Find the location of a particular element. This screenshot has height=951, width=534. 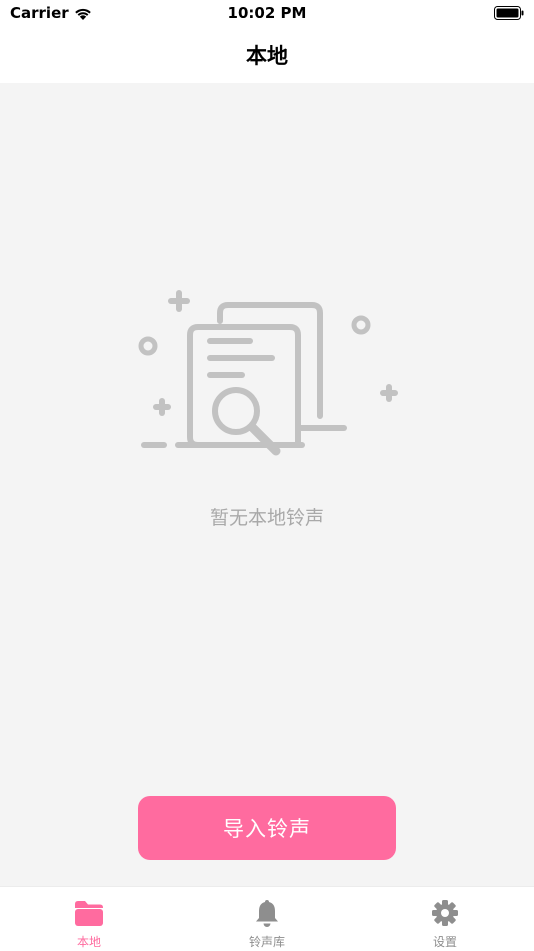

tab-local: 本地 is located at coordinates (89, 919).